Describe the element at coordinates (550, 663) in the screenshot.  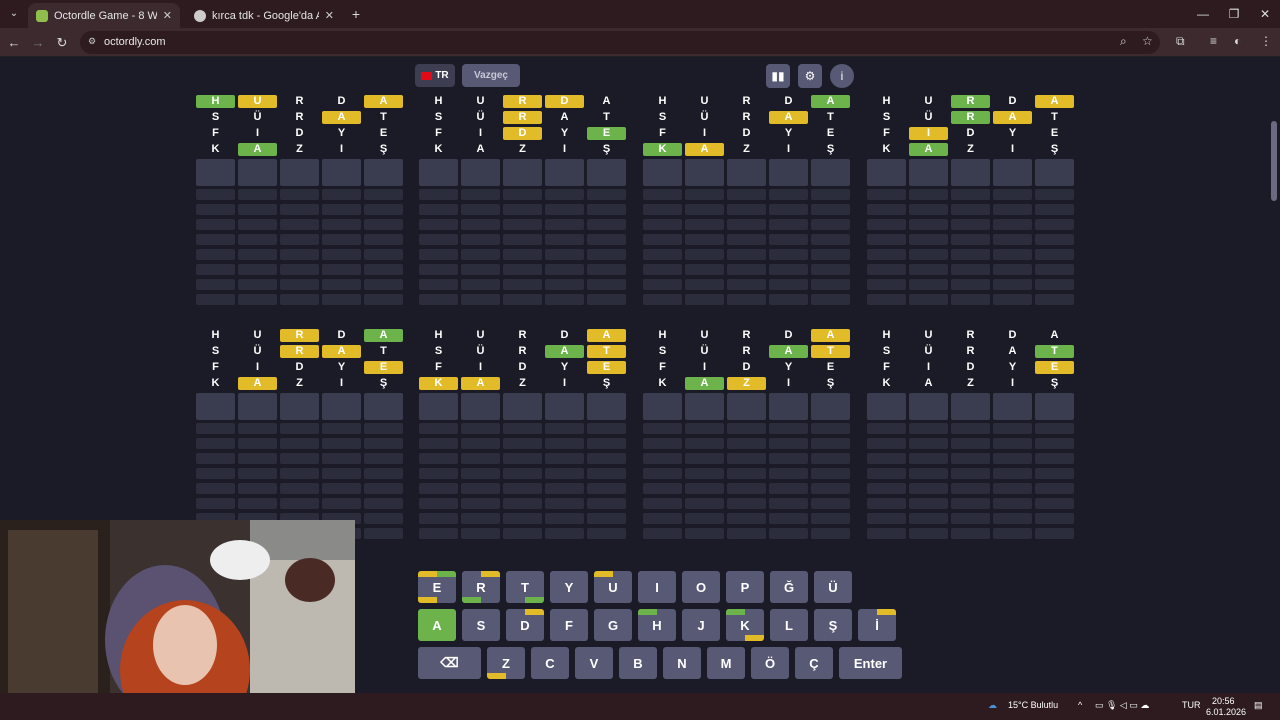
I see `key-C: C` at that location.